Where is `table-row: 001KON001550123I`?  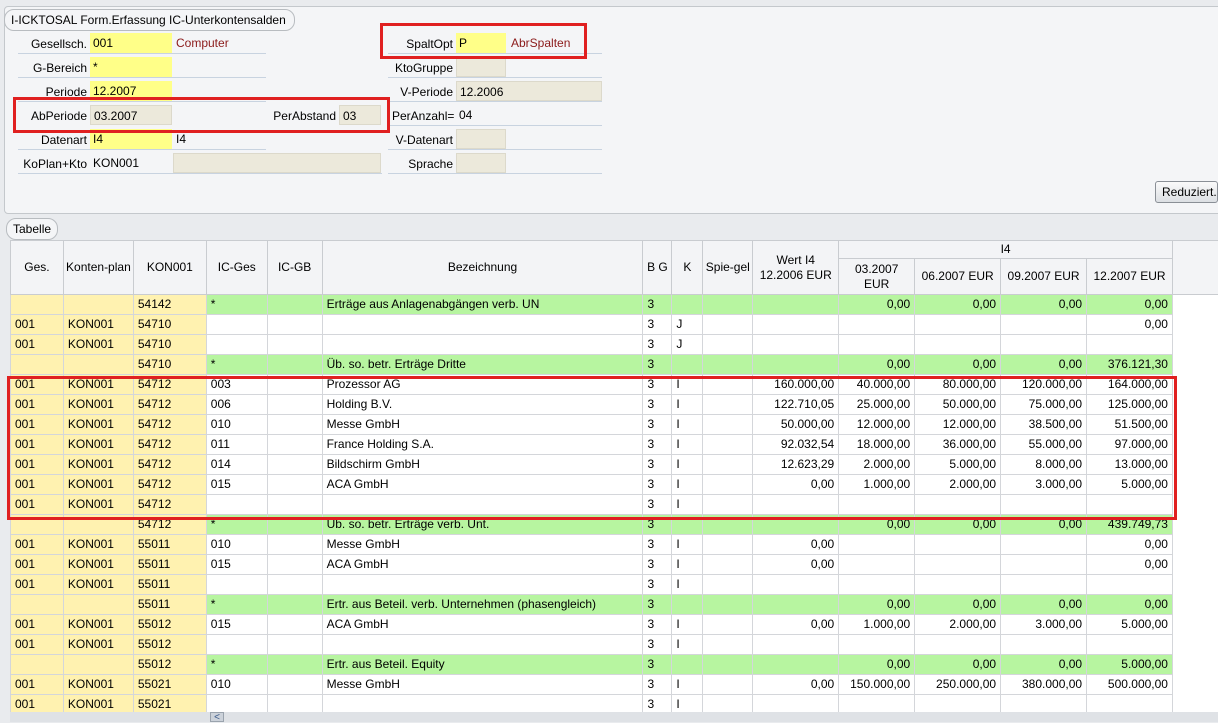
table-row: 001KON001550123I is located at coordinates (614, 645).